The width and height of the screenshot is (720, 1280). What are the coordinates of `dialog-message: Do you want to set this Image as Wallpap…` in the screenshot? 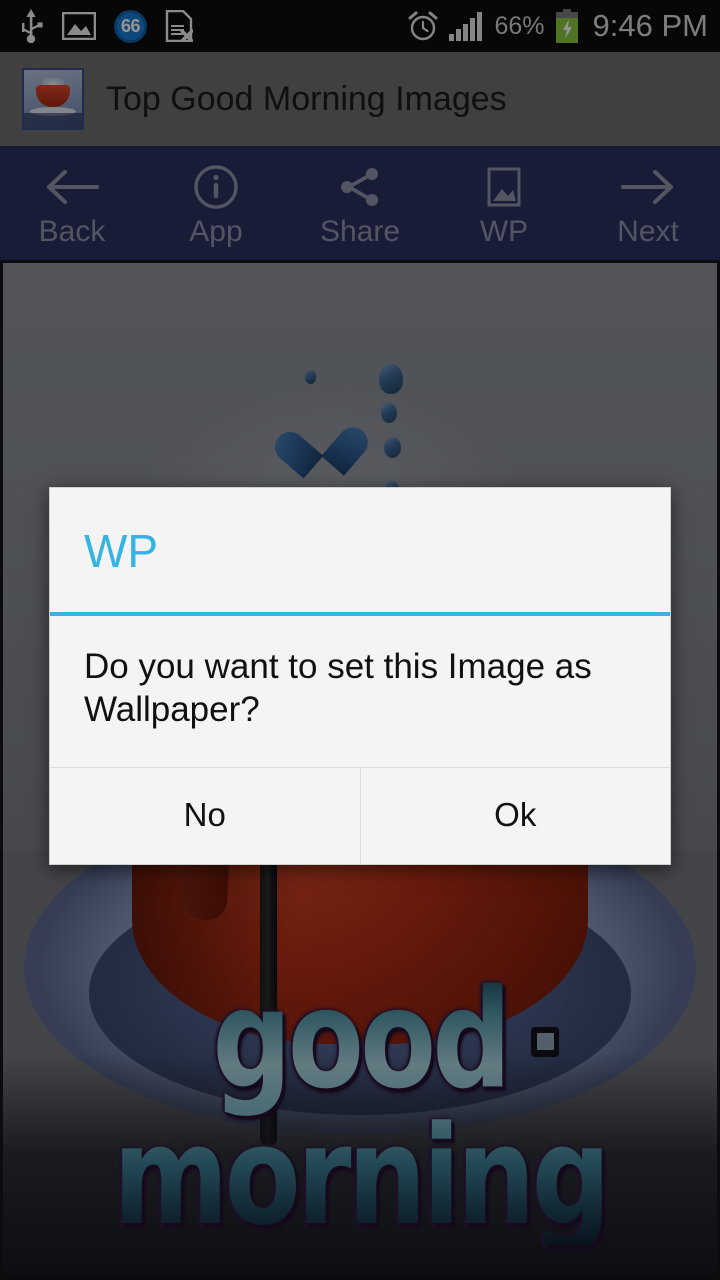 It's located at (338, 688).